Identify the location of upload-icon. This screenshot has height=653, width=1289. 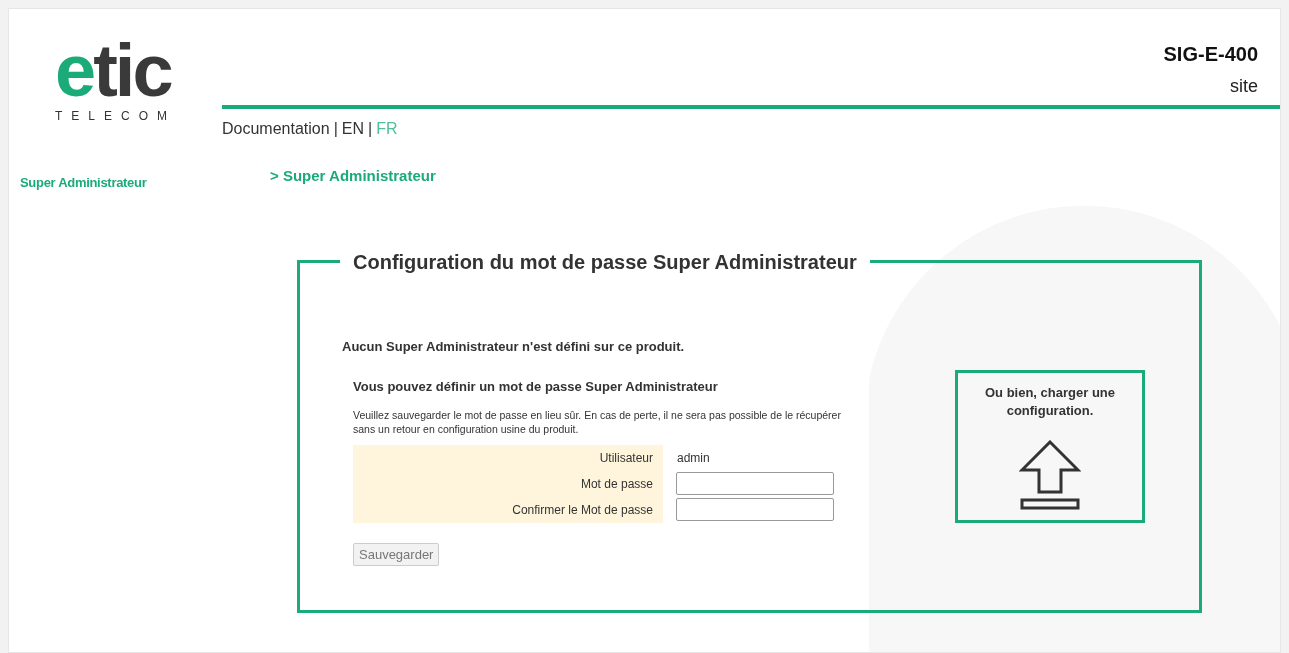
(1050, 474).